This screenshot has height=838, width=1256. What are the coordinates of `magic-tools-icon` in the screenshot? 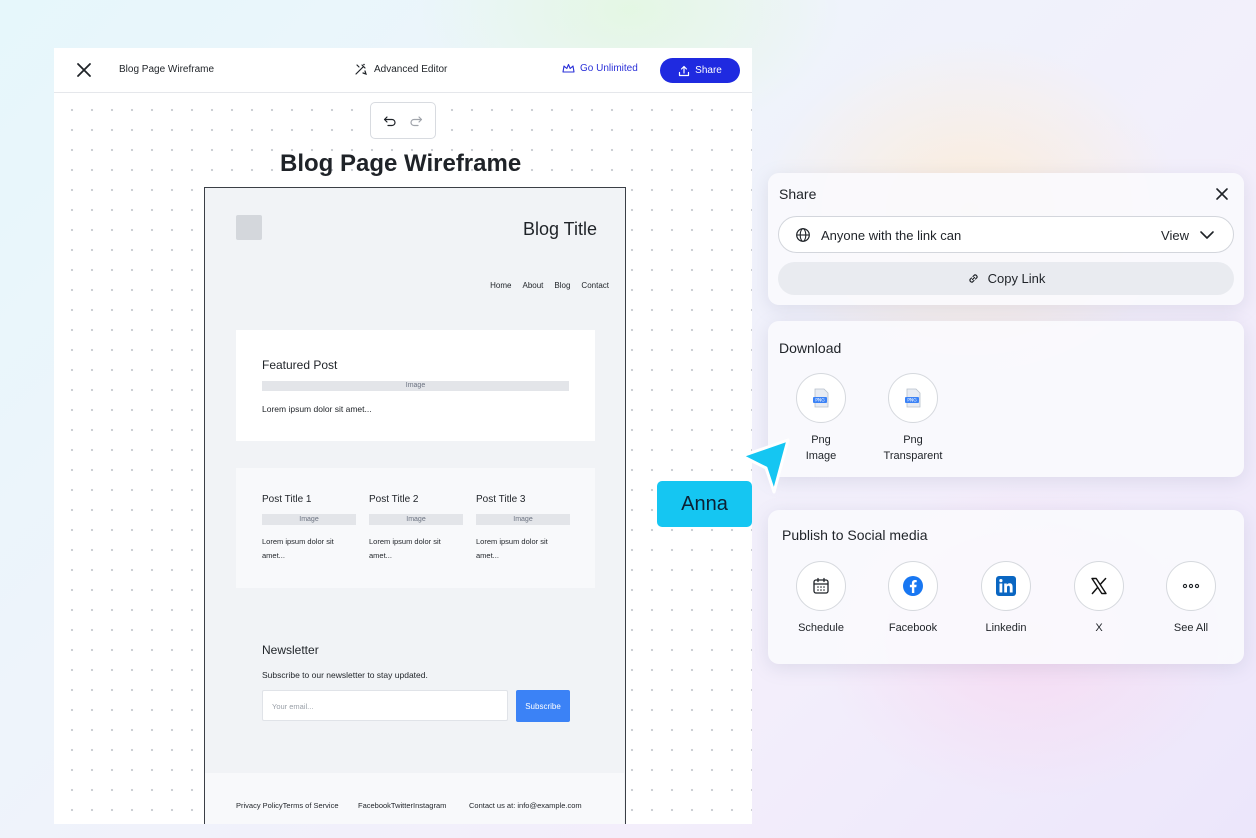 It's located at (361, 69).